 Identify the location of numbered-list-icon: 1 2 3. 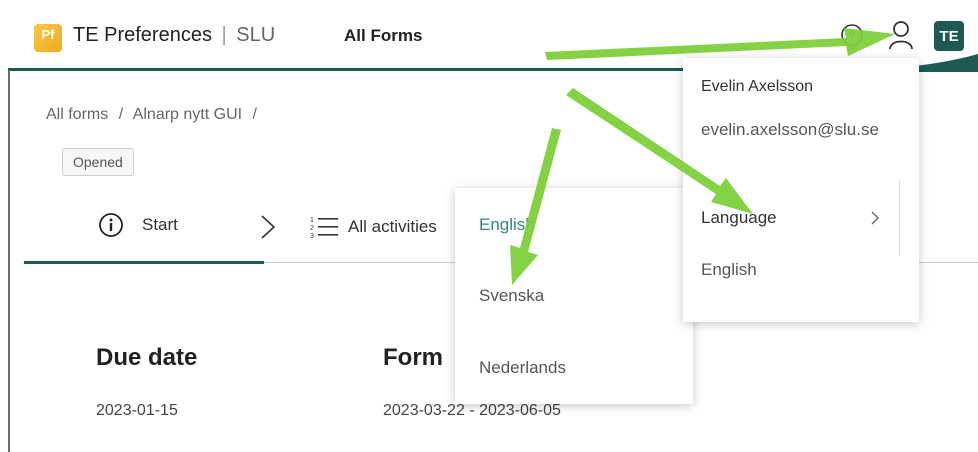
(324, 228).